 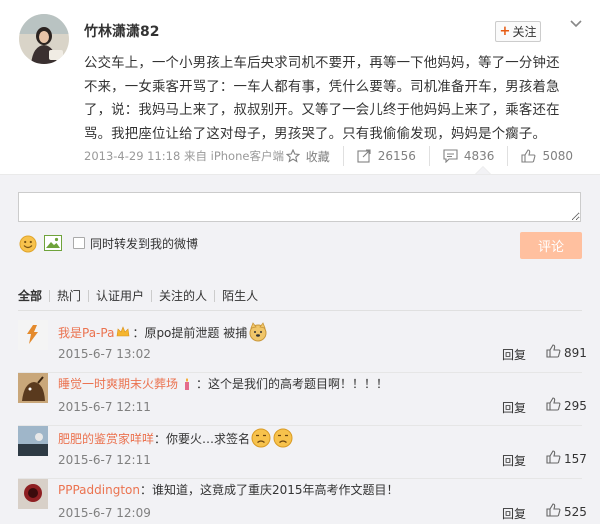 I want to click on comment-line: 肥肥的鉴赏家咩咩 ：你要火…求签名, so click(x=176, y=438).